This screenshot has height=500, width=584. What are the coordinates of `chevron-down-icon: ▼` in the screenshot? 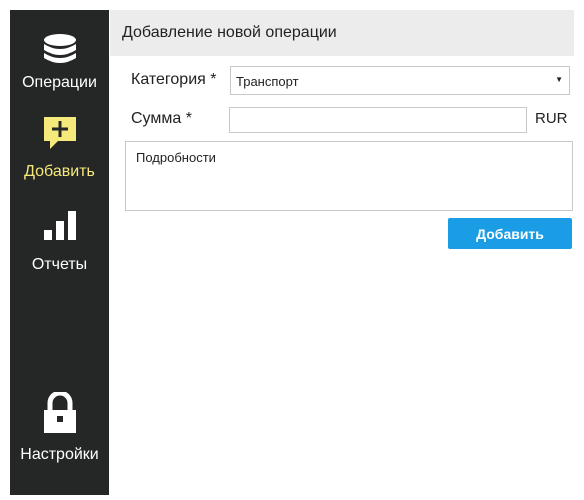 It's located at (559, 79).